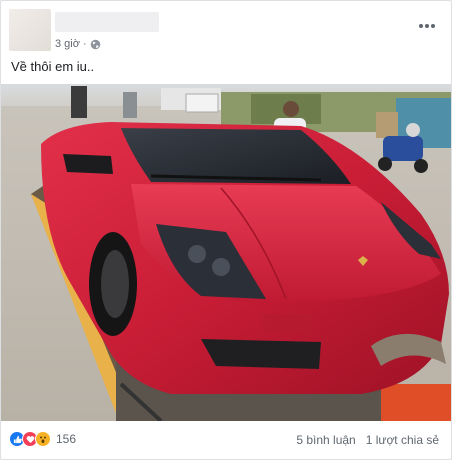 This screenshot has width=452, height=460. What do you see at coordinates (30, 30) in the screenshot?
I see `avatar` at bounding box center [30, 30].